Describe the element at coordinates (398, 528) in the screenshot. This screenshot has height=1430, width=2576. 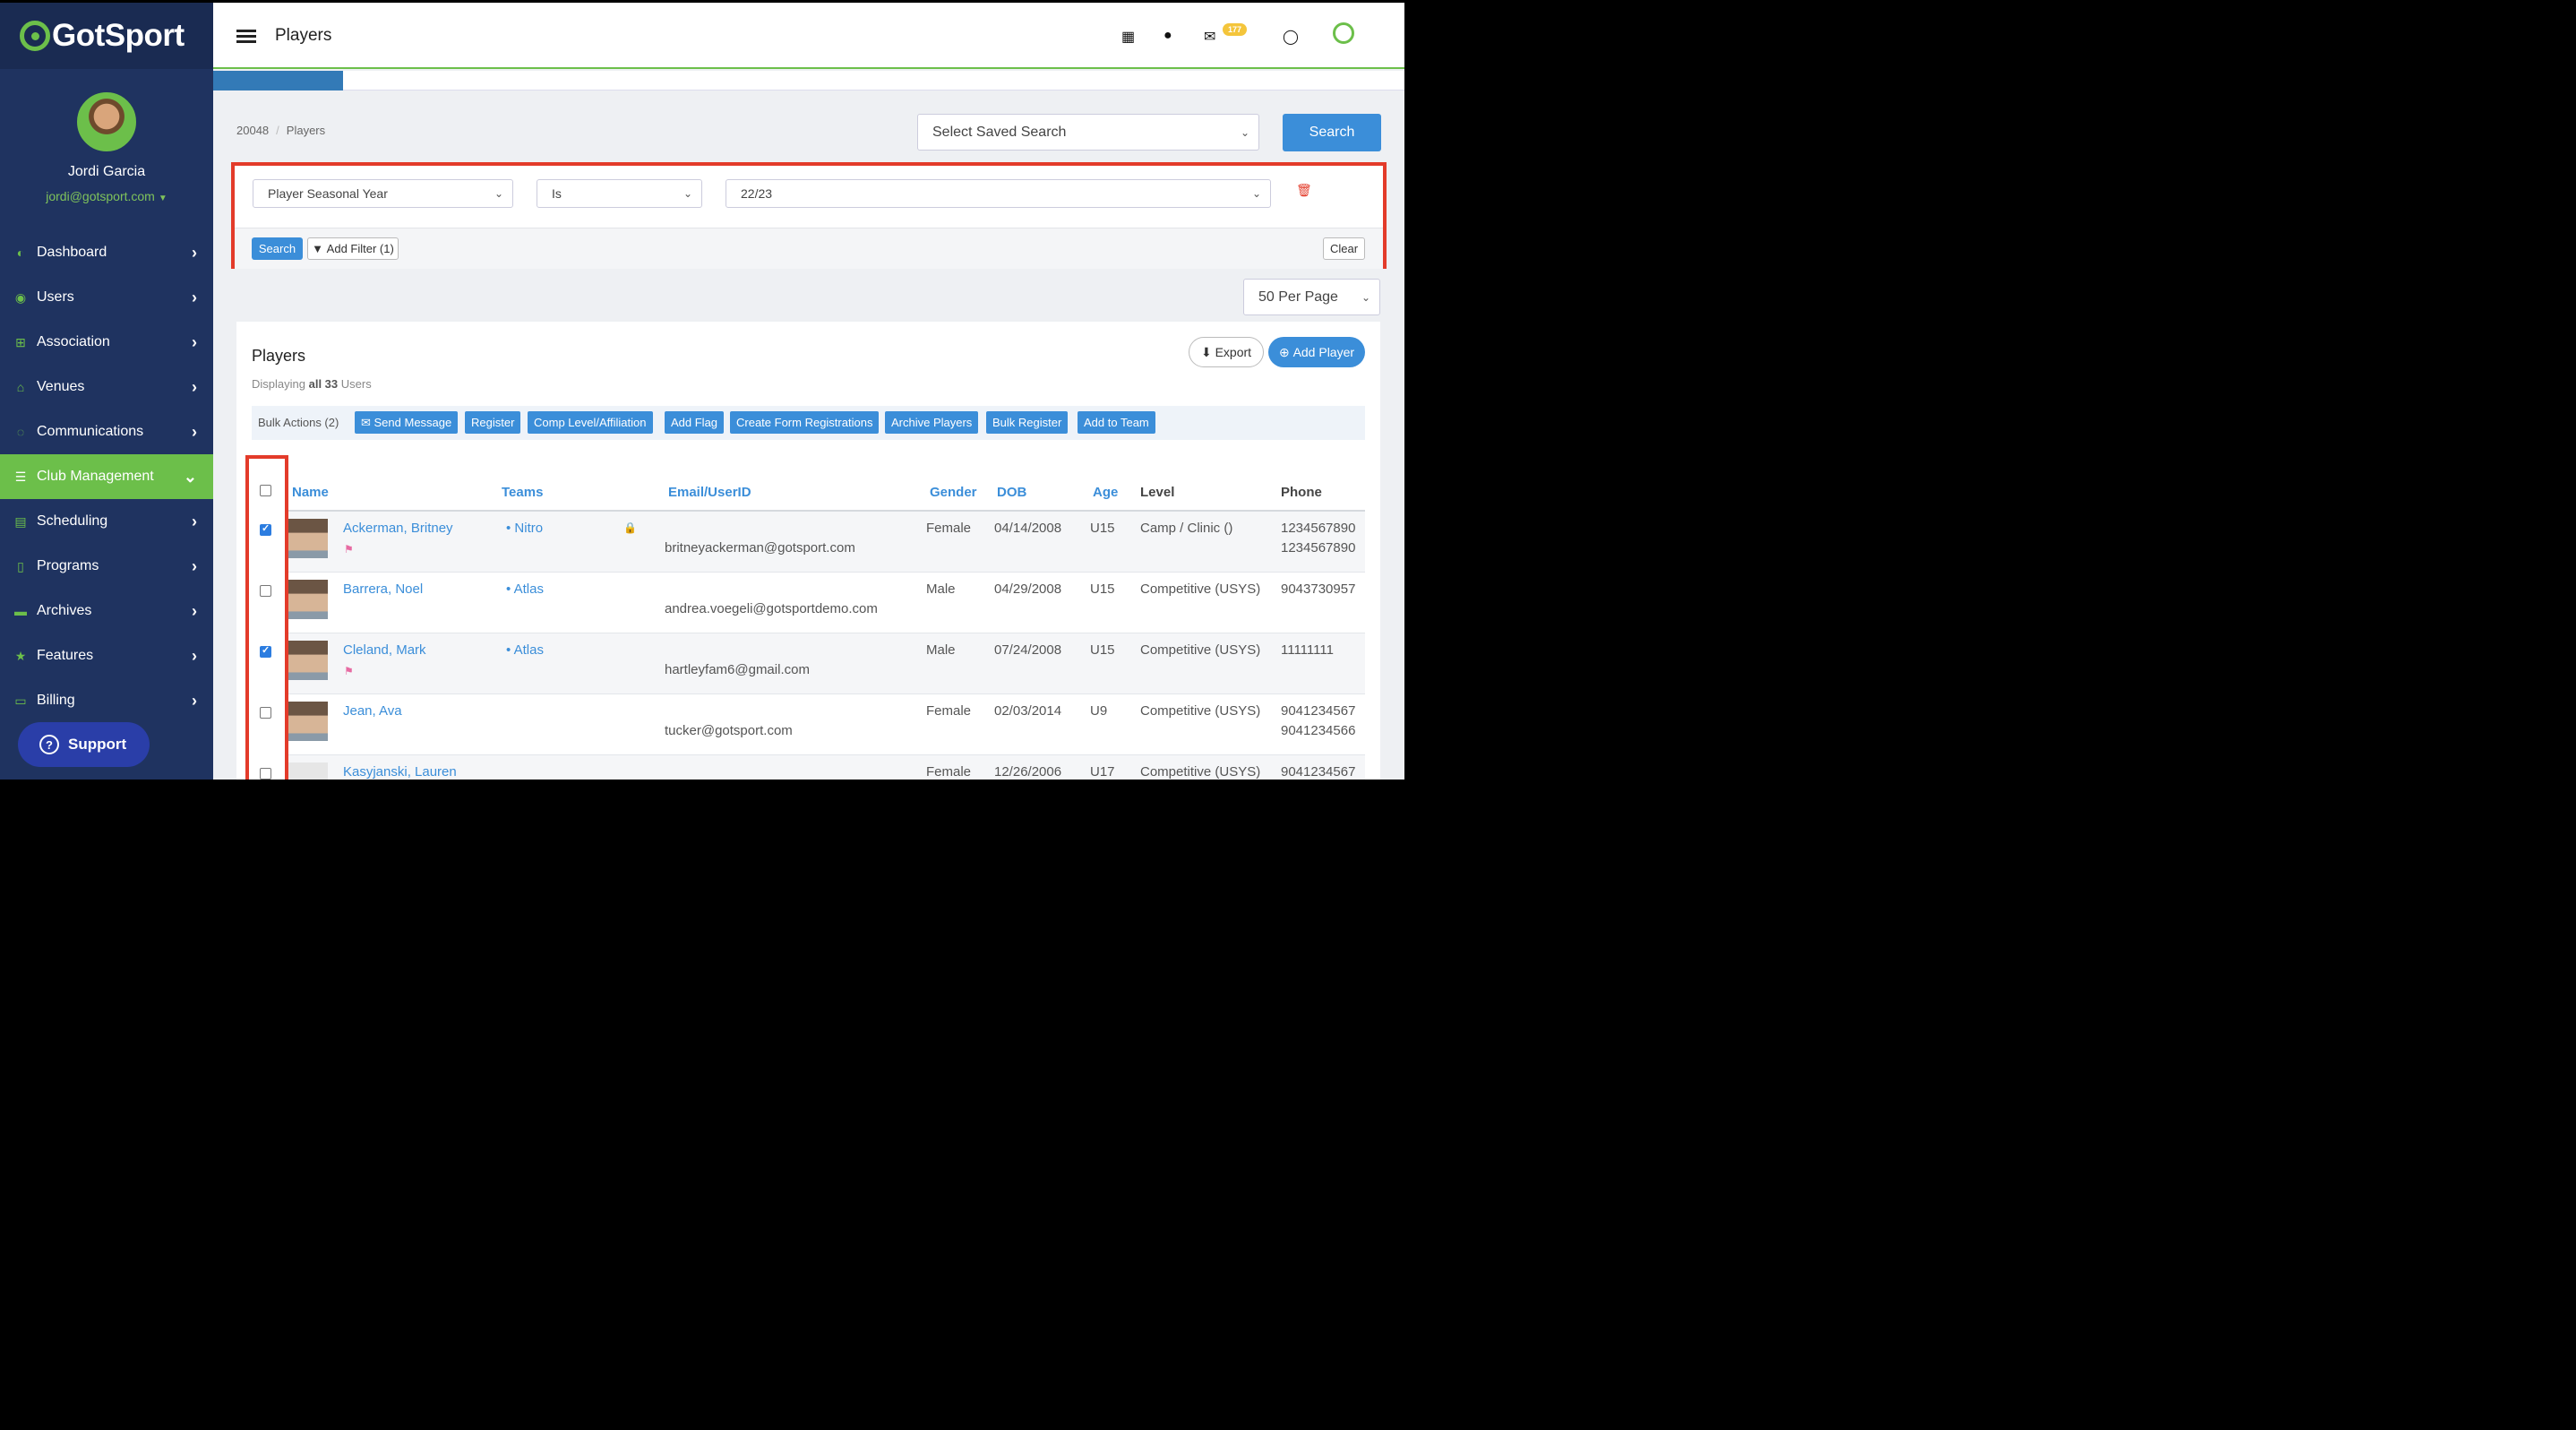
I see `player-name-link: Ackerman, Britney` at that location.